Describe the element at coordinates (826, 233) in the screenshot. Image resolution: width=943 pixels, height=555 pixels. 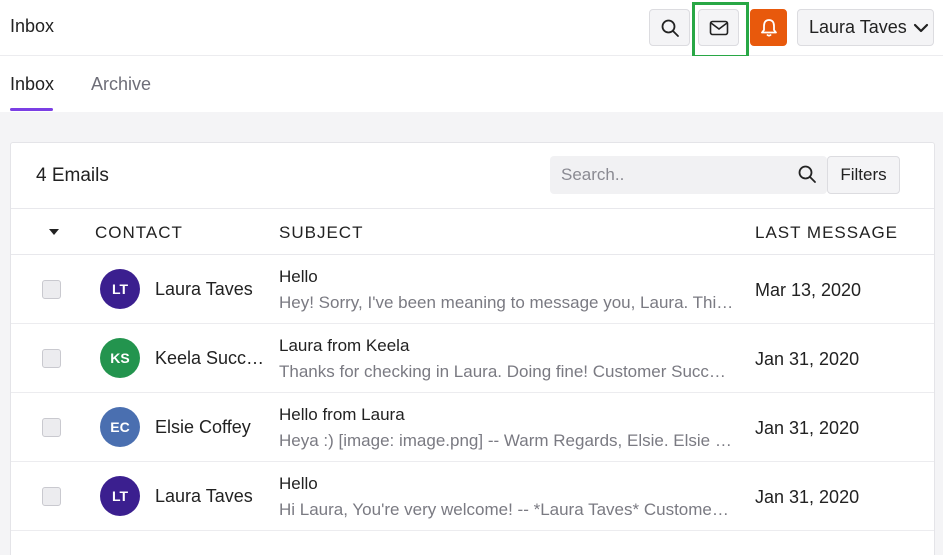
I see `column-header-last-message: LAST MESSAGE` at that location.